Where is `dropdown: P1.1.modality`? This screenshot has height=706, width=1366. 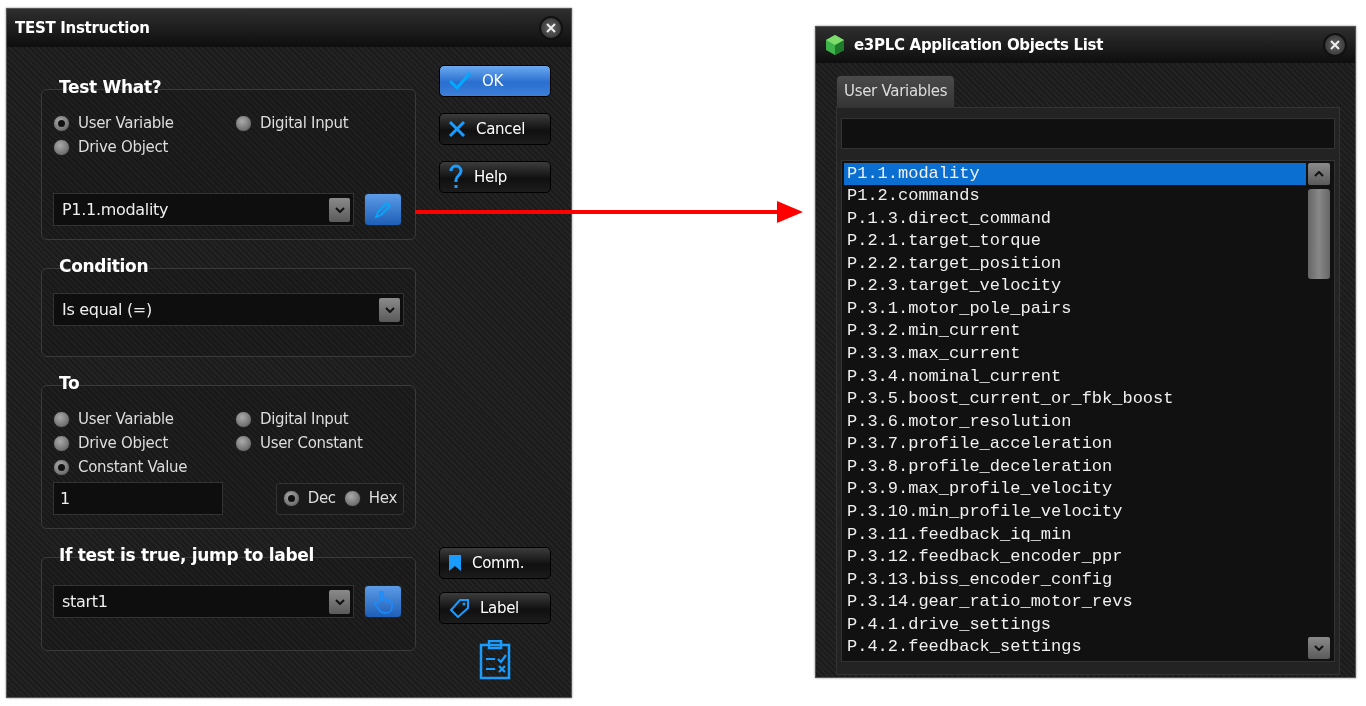 dropdown: P1.1.modality is located at coordinates (203, 209).